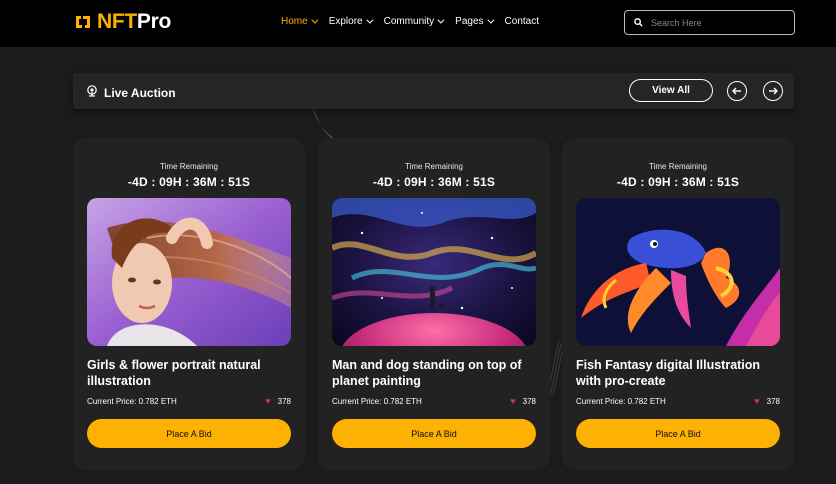 The image size is (836, 484). I want to click on brand-logo: NFTPro, so click(123, 21).